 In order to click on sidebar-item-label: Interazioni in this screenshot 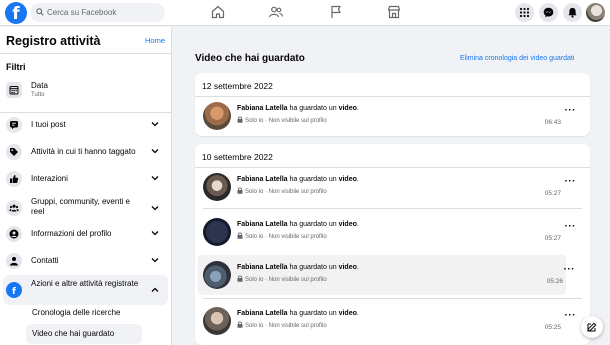, I will do `click(49, 178)`.